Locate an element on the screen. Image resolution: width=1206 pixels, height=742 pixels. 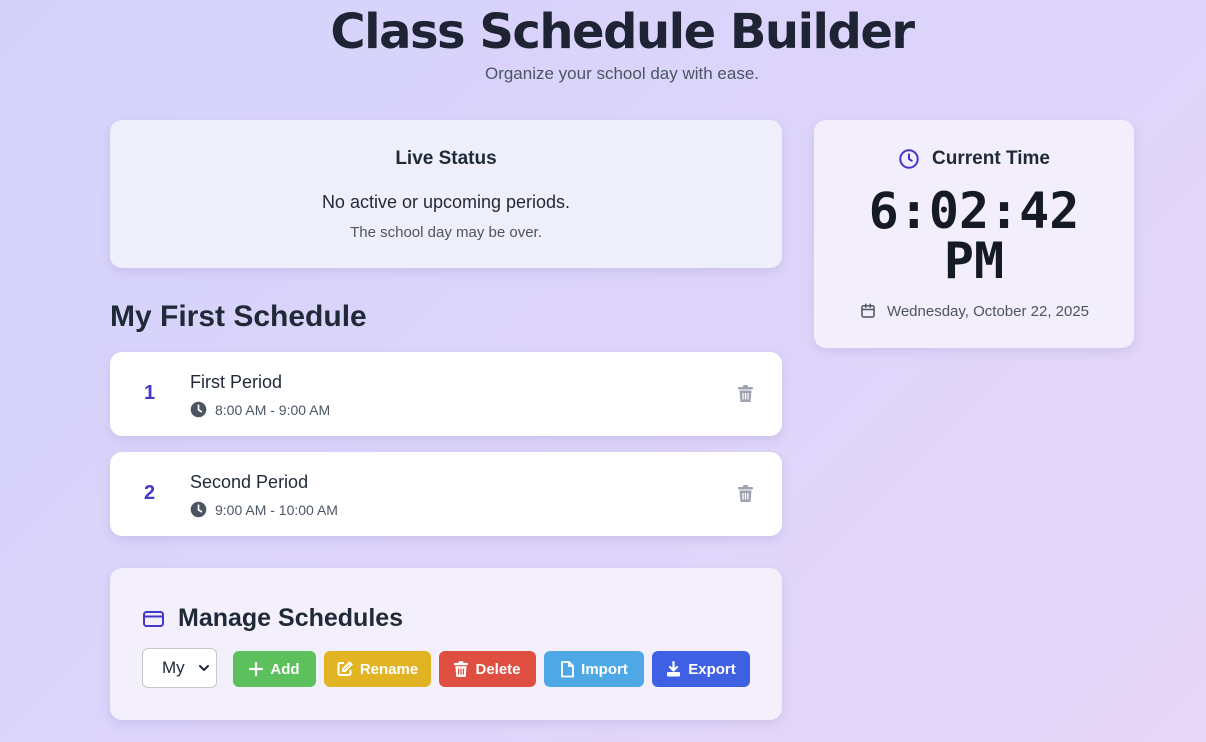
period-row: 2 Second Period 9:00 AM - 10:00 AM is located at coordinates (446, 494).